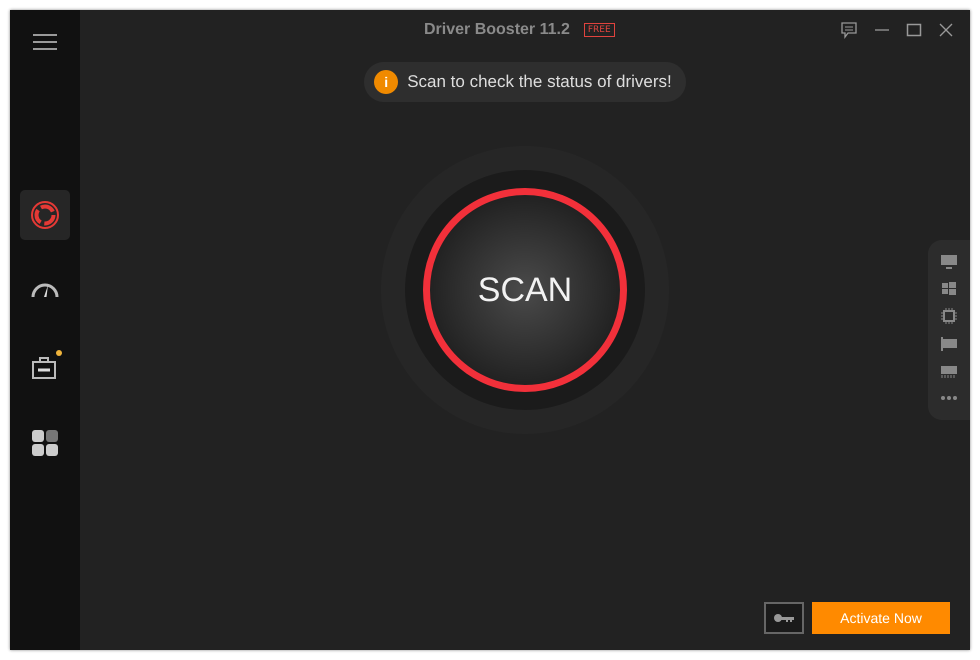 This screenshot has width=980, height=660. What do you see at coordinates (497, 30) in the screenshot?
I see `app-title: Driver Booster 11.2` at bounding box center [497, 30].